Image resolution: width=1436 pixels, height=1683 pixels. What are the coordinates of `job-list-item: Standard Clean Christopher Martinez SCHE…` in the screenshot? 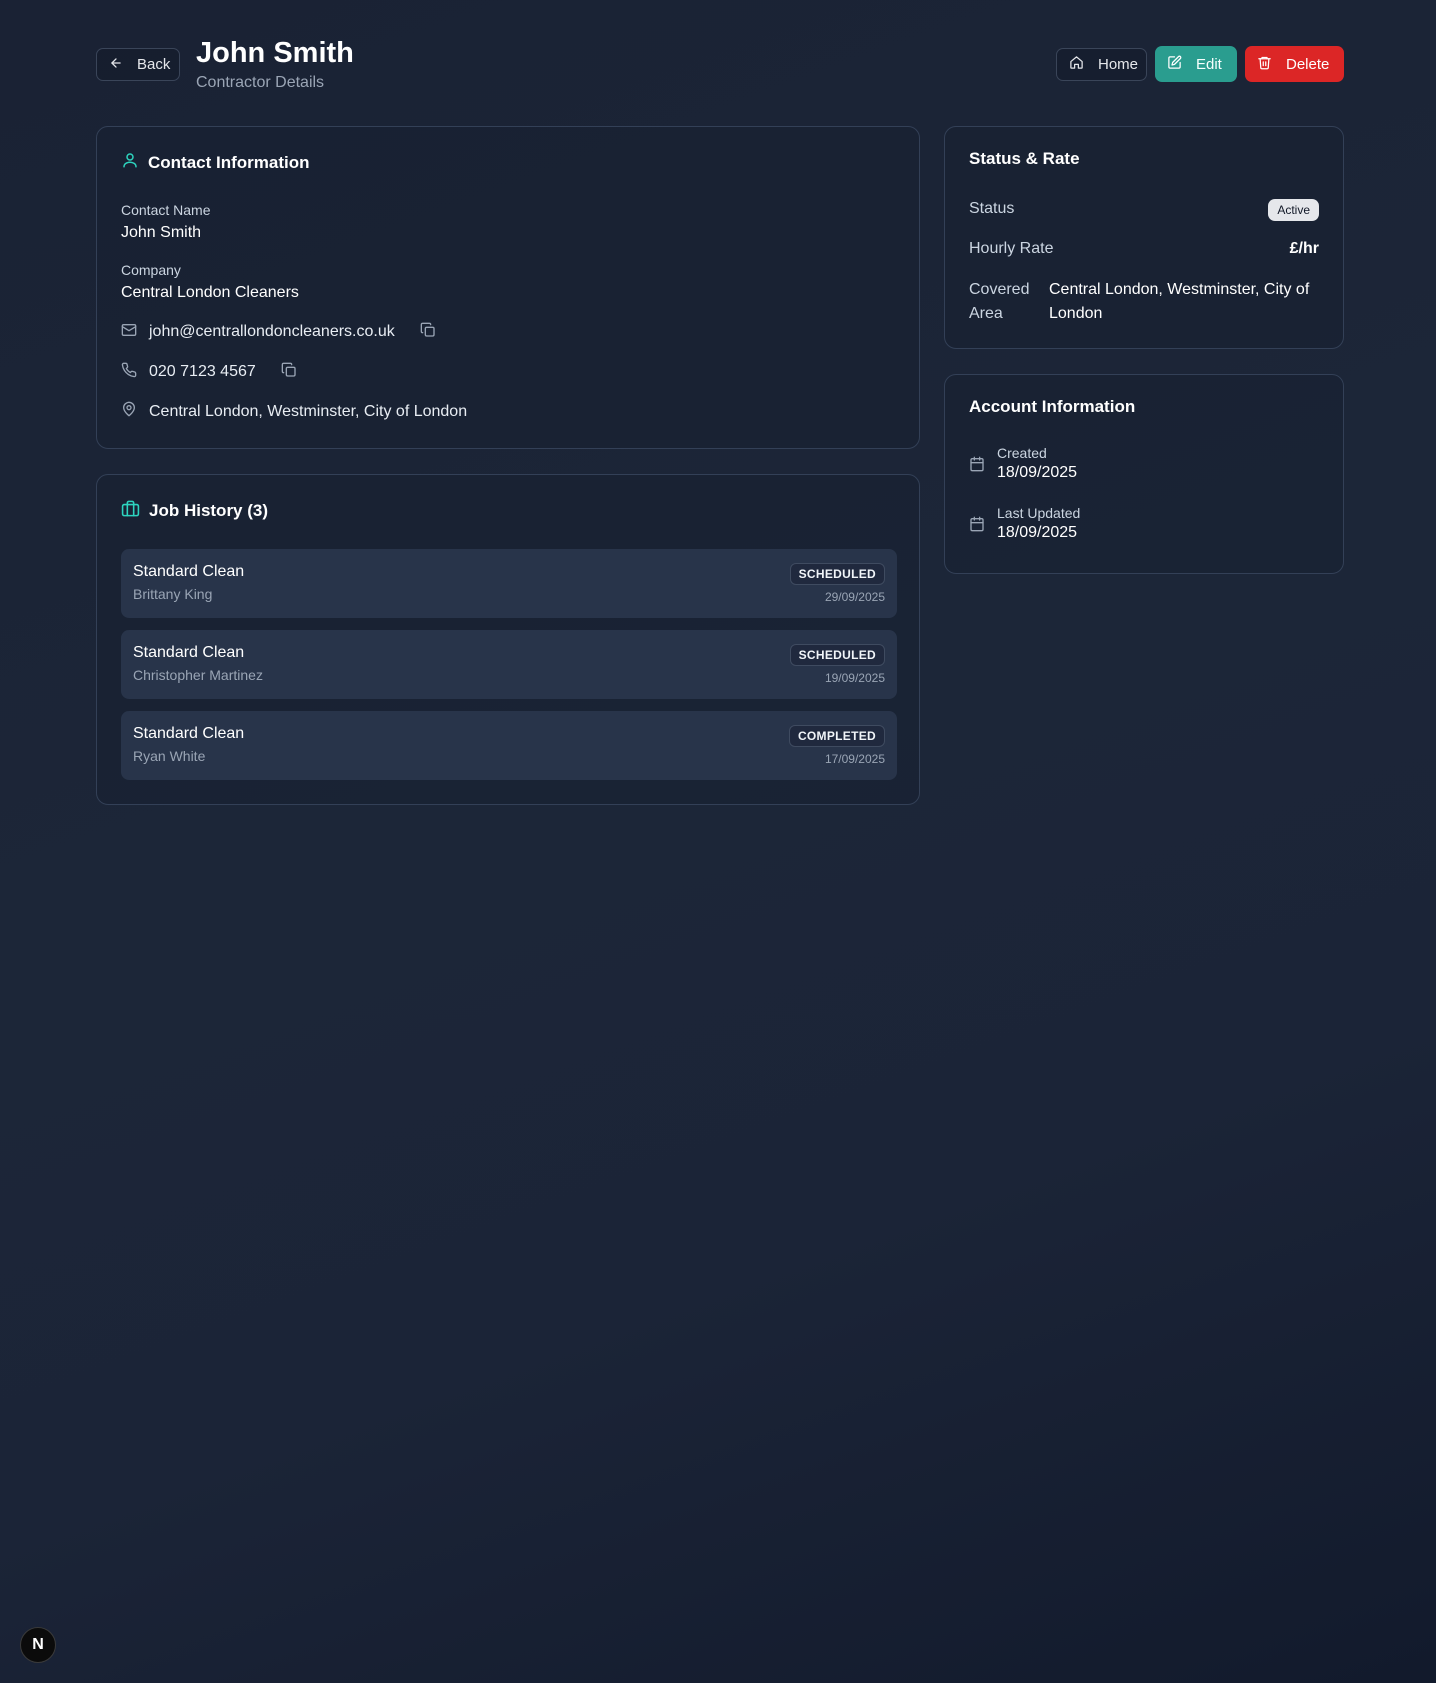 It's located at (509, 664).